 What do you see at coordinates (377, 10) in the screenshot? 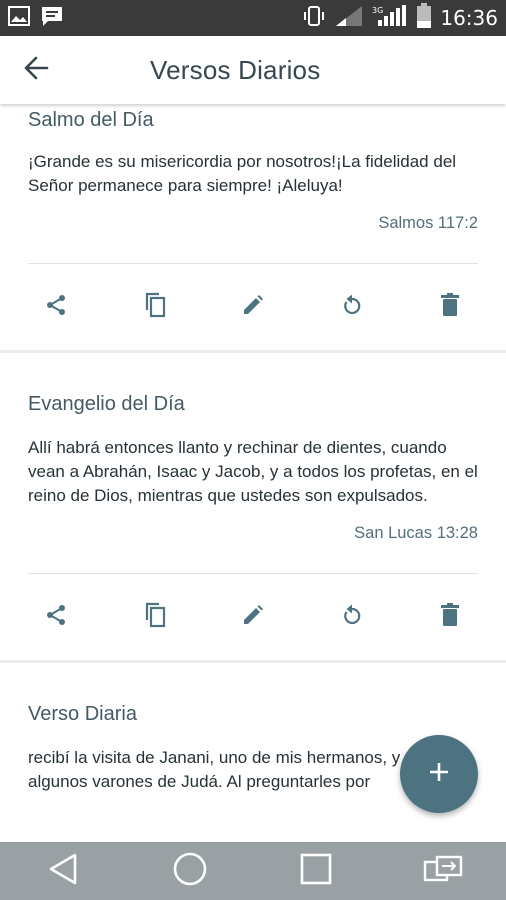
I see `svg-text: 3G` at bounding box center [377, 10].